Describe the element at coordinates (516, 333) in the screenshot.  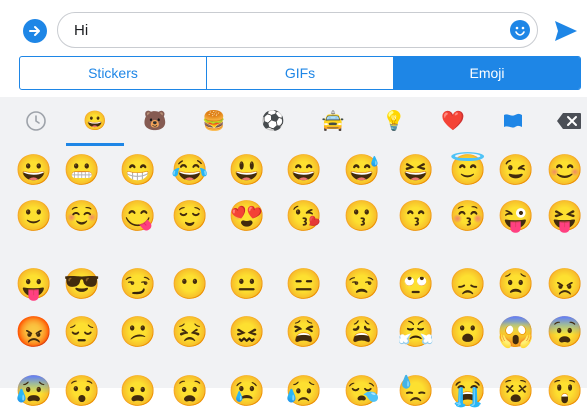
I see `emoji-key: 😱` at that location.